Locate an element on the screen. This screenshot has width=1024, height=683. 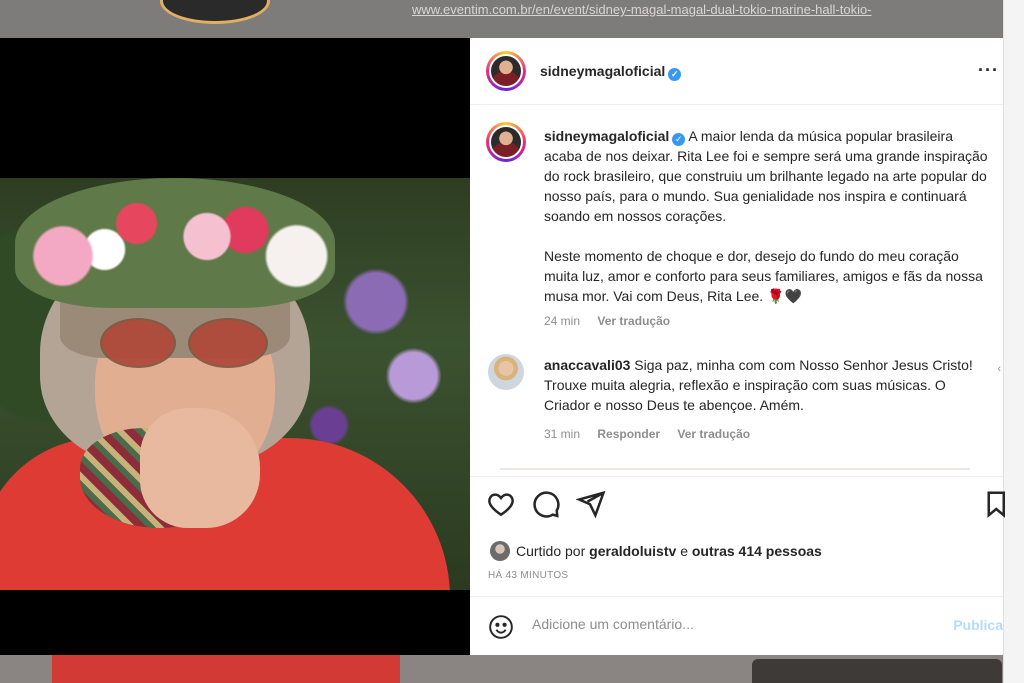
likes-prefix: Curtido por is located at coordinates (551, 551).